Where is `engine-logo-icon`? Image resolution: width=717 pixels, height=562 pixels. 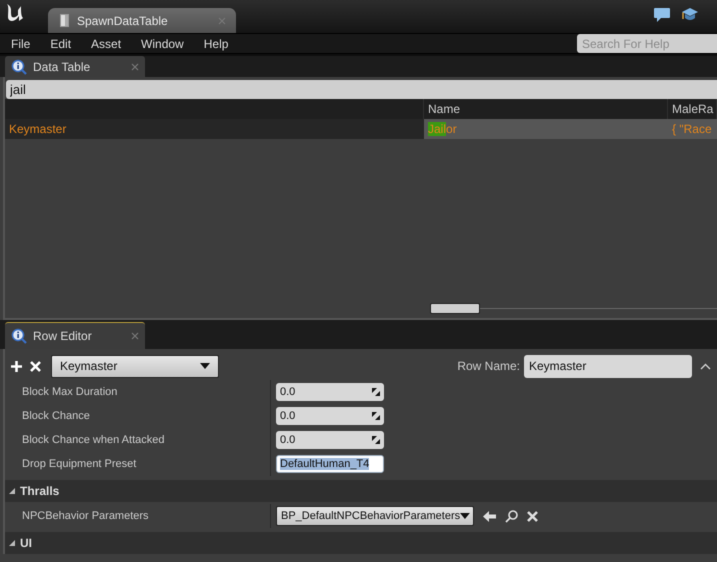 engine-logo-icon is located at coordinates (14, 13).